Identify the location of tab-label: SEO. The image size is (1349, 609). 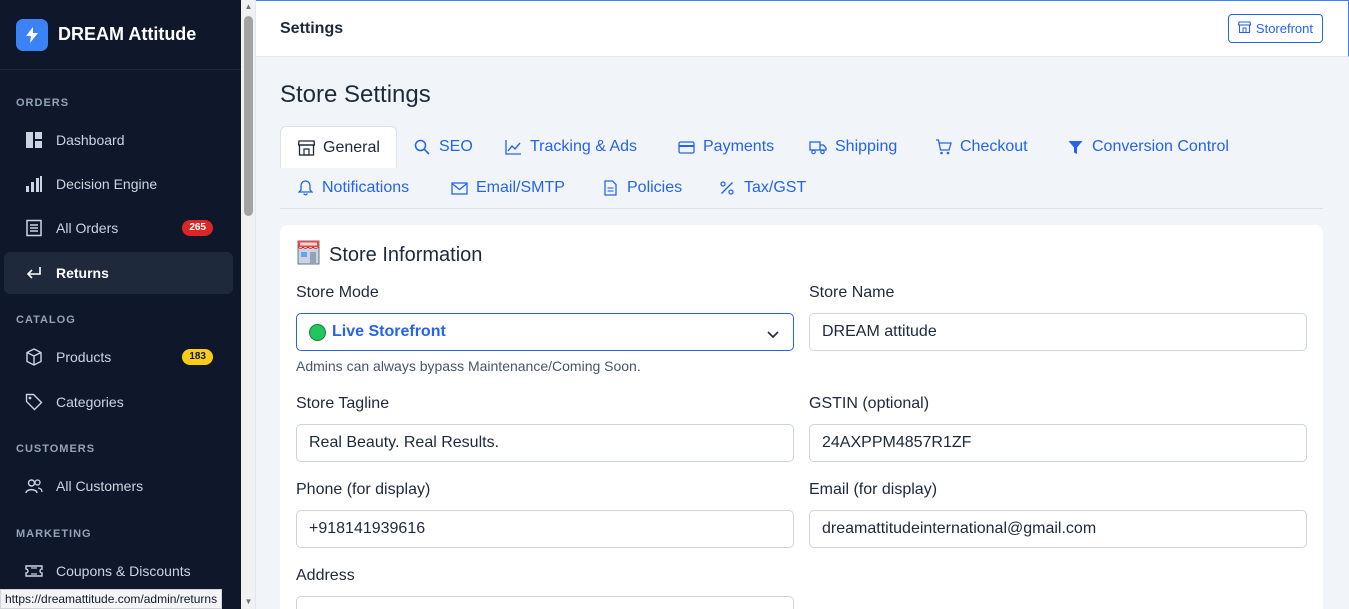
(456, 146).